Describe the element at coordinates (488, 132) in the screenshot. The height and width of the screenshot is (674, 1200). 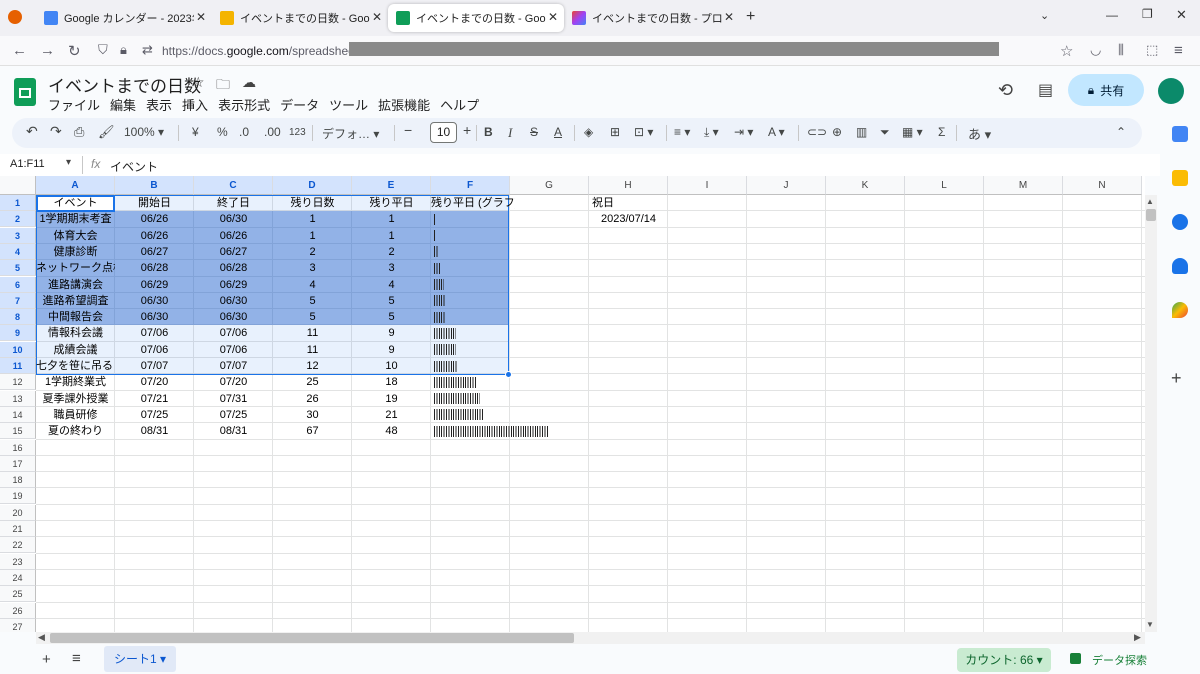
I see `bold-icon: B` at that location.